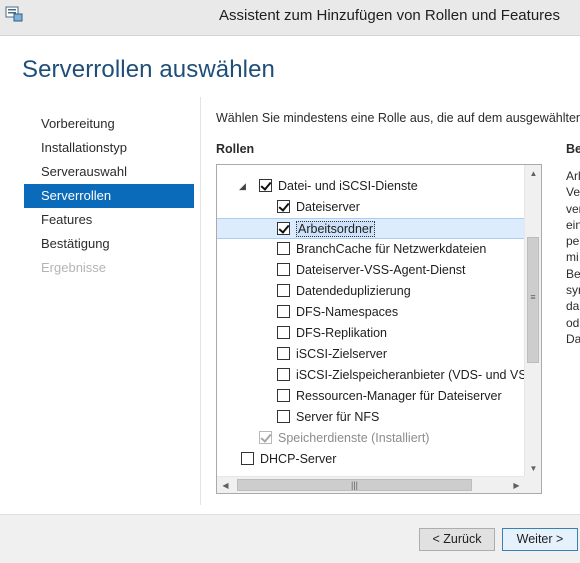  Describe the element at coordinates (109, 244) in the screenshot. I see `nav-item-bestätigung: Bestätigung` at that location.